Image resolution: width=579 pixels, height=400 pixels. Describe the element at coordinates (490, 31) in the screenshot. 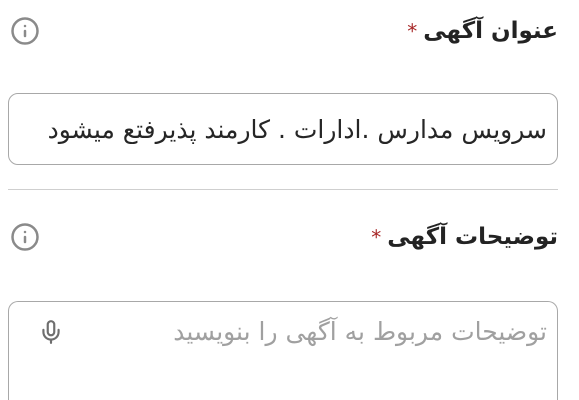

I see `field-label: عنوان آگهی` at that location.